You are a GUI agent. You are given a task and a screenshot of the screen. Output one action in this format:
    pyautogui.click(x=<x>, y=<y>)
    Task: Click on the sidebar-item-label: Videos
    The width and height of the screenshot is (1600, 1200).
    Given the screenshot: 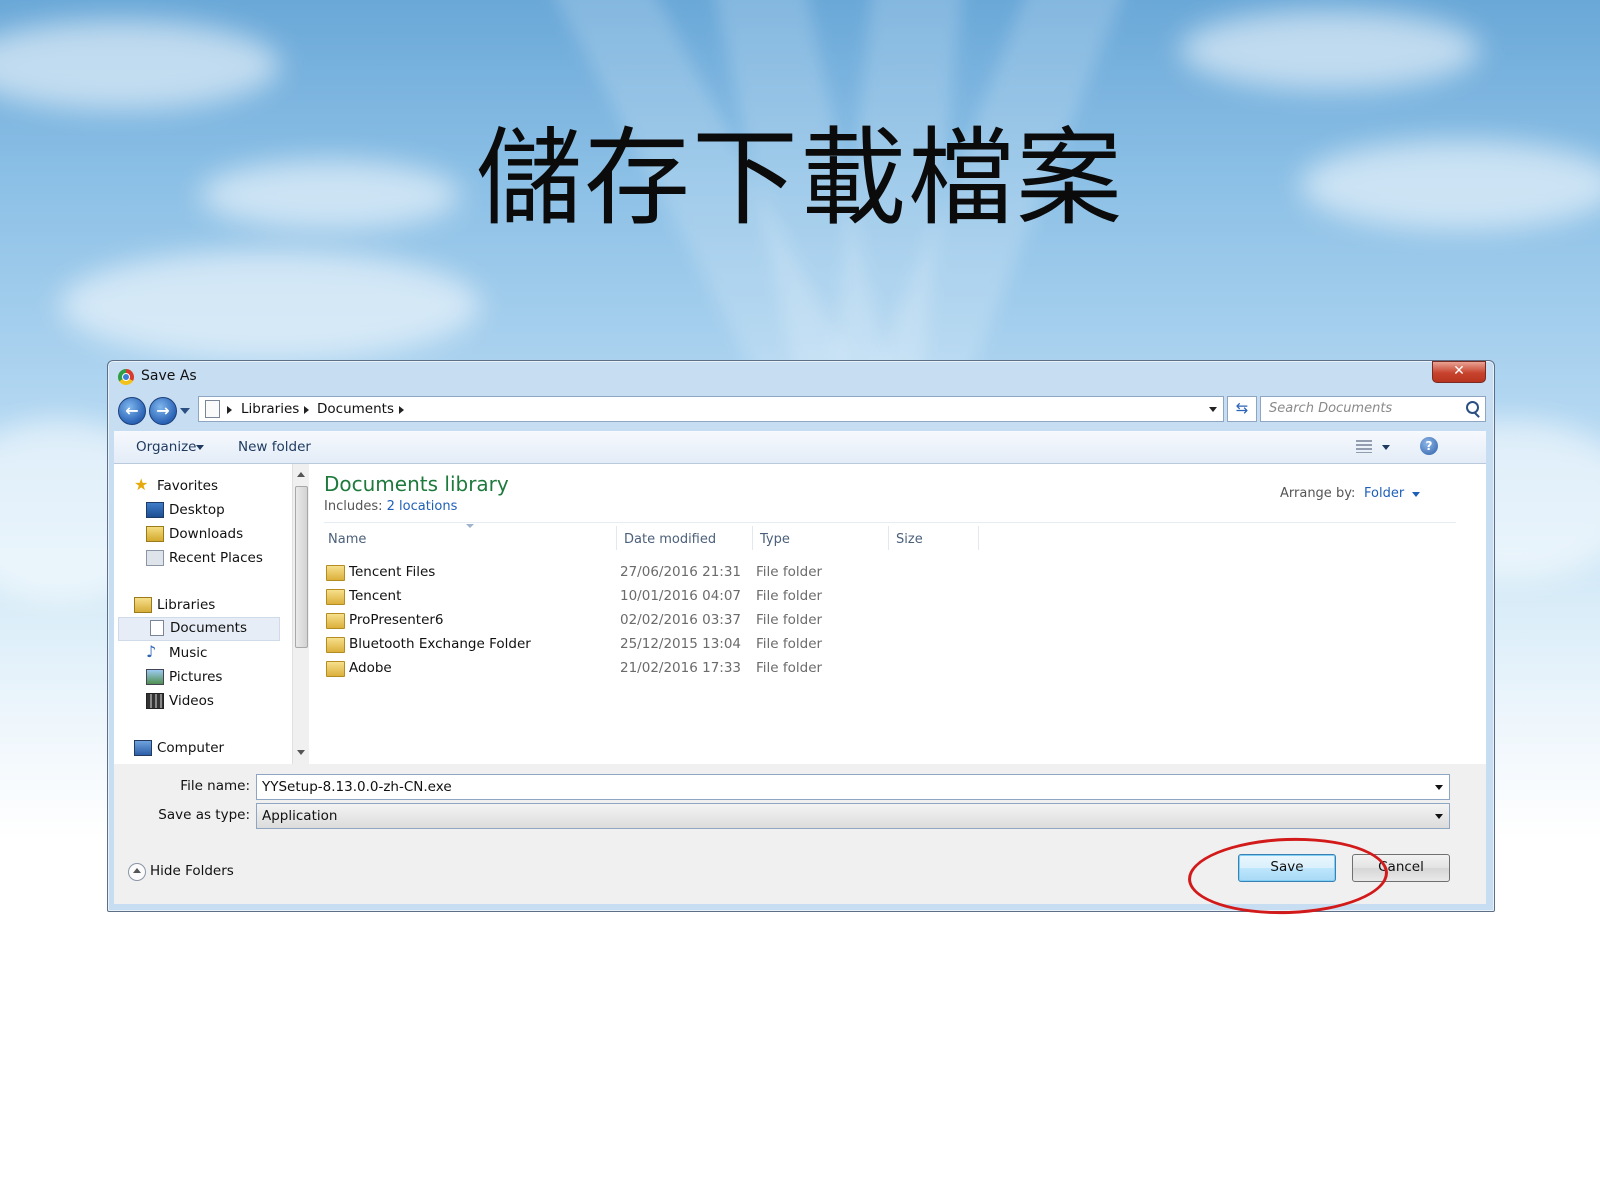 What is the action you would take?
    pyautogui.click(x=191, y=701)
    